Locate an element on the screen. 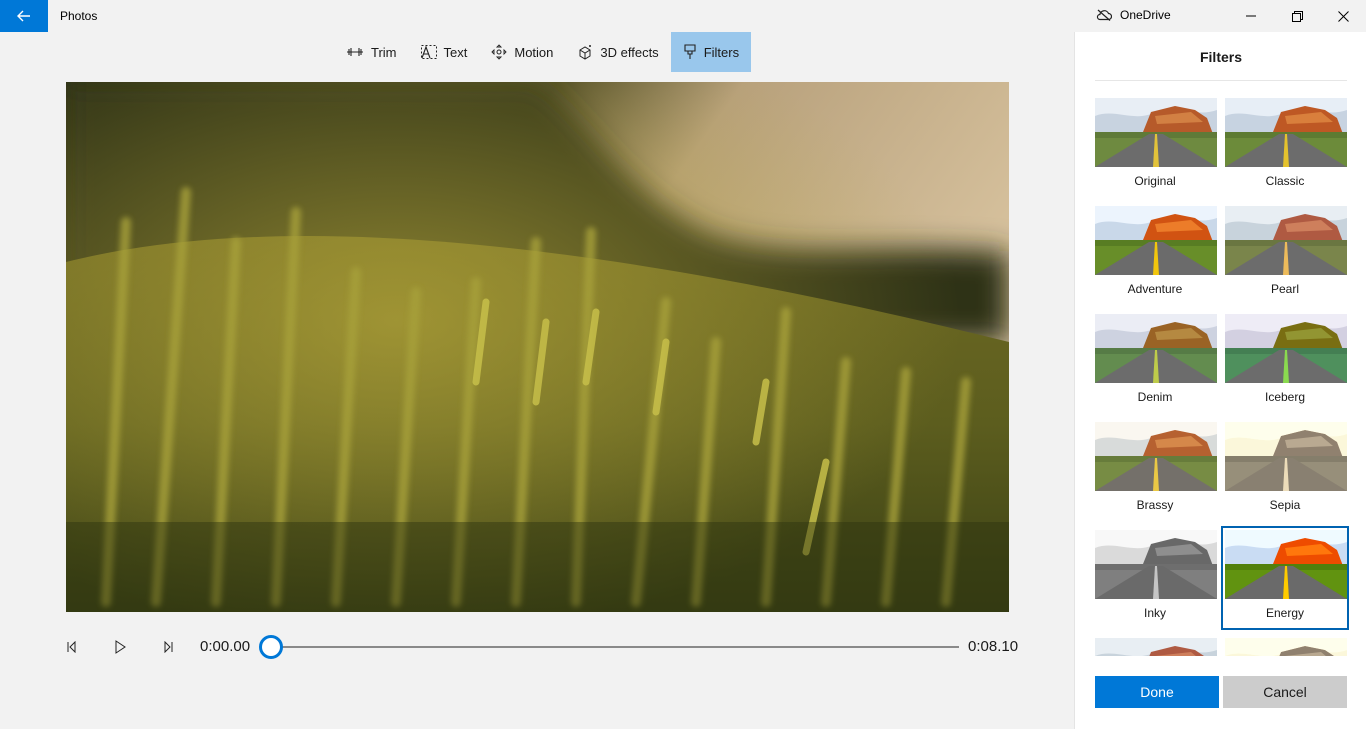  previous-frame-button is located at coordinates (72, 647).